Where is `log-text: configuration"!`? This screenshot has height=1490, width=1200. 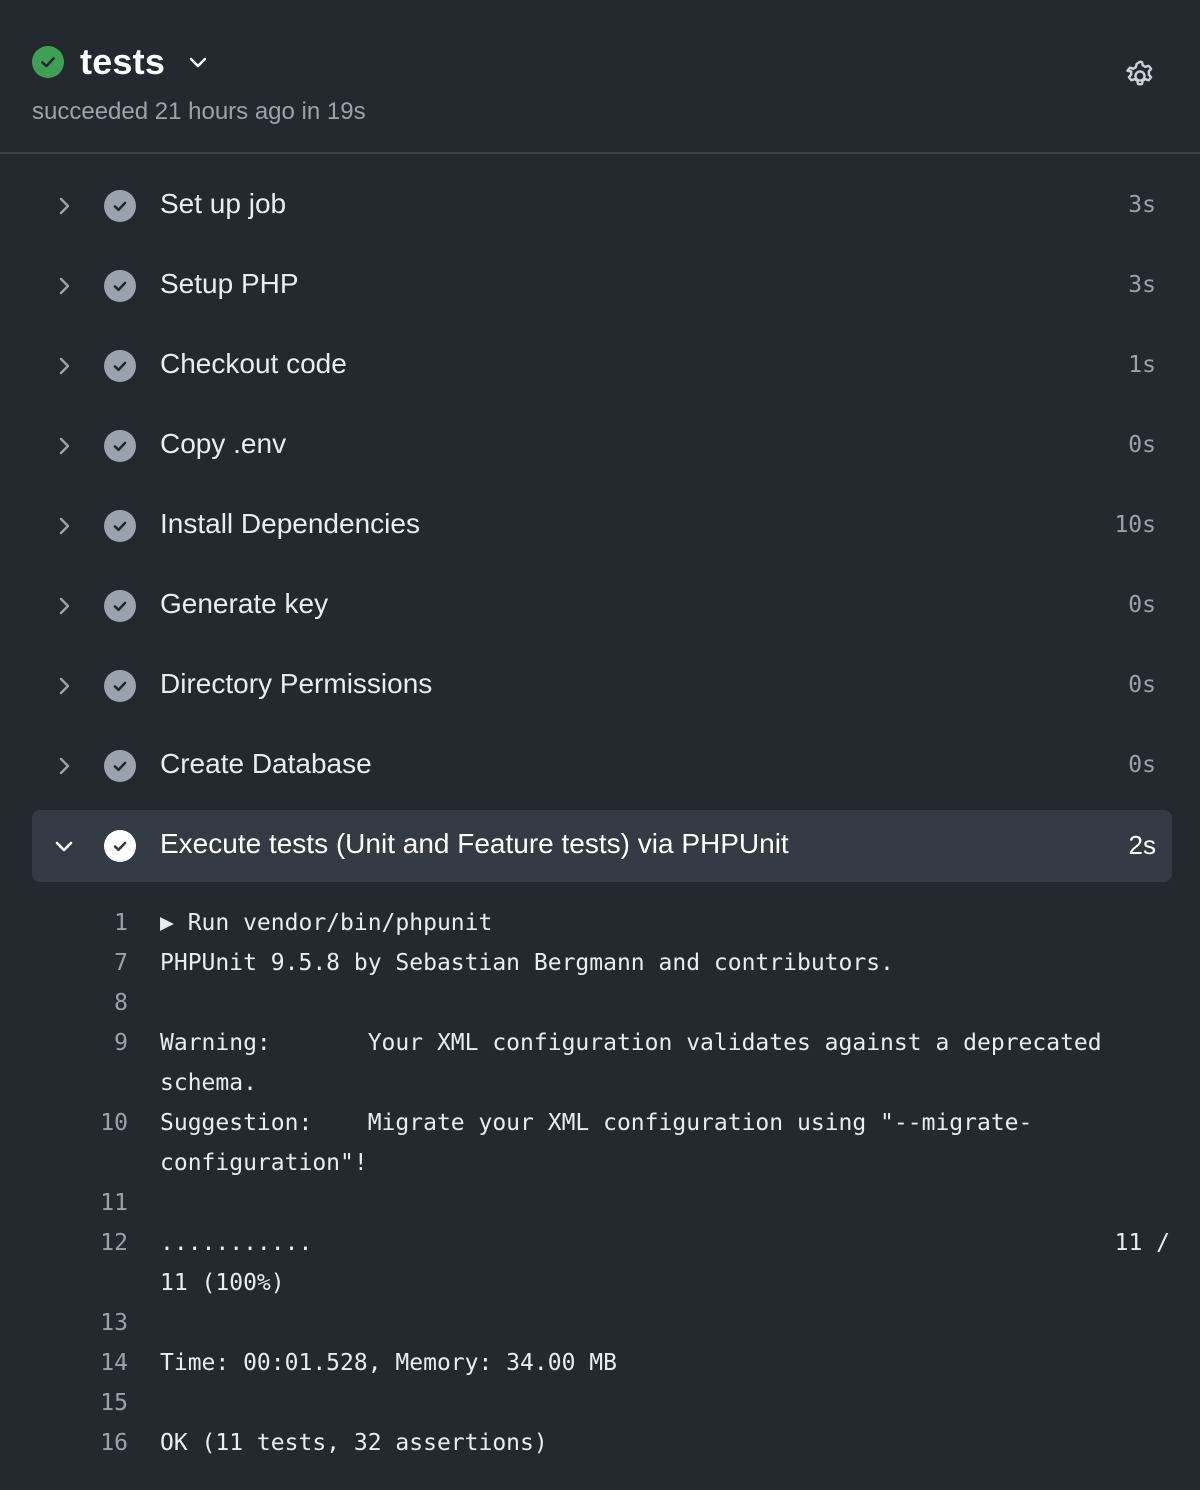 log-text: configuration"! is located at coordinates (264, 1163).